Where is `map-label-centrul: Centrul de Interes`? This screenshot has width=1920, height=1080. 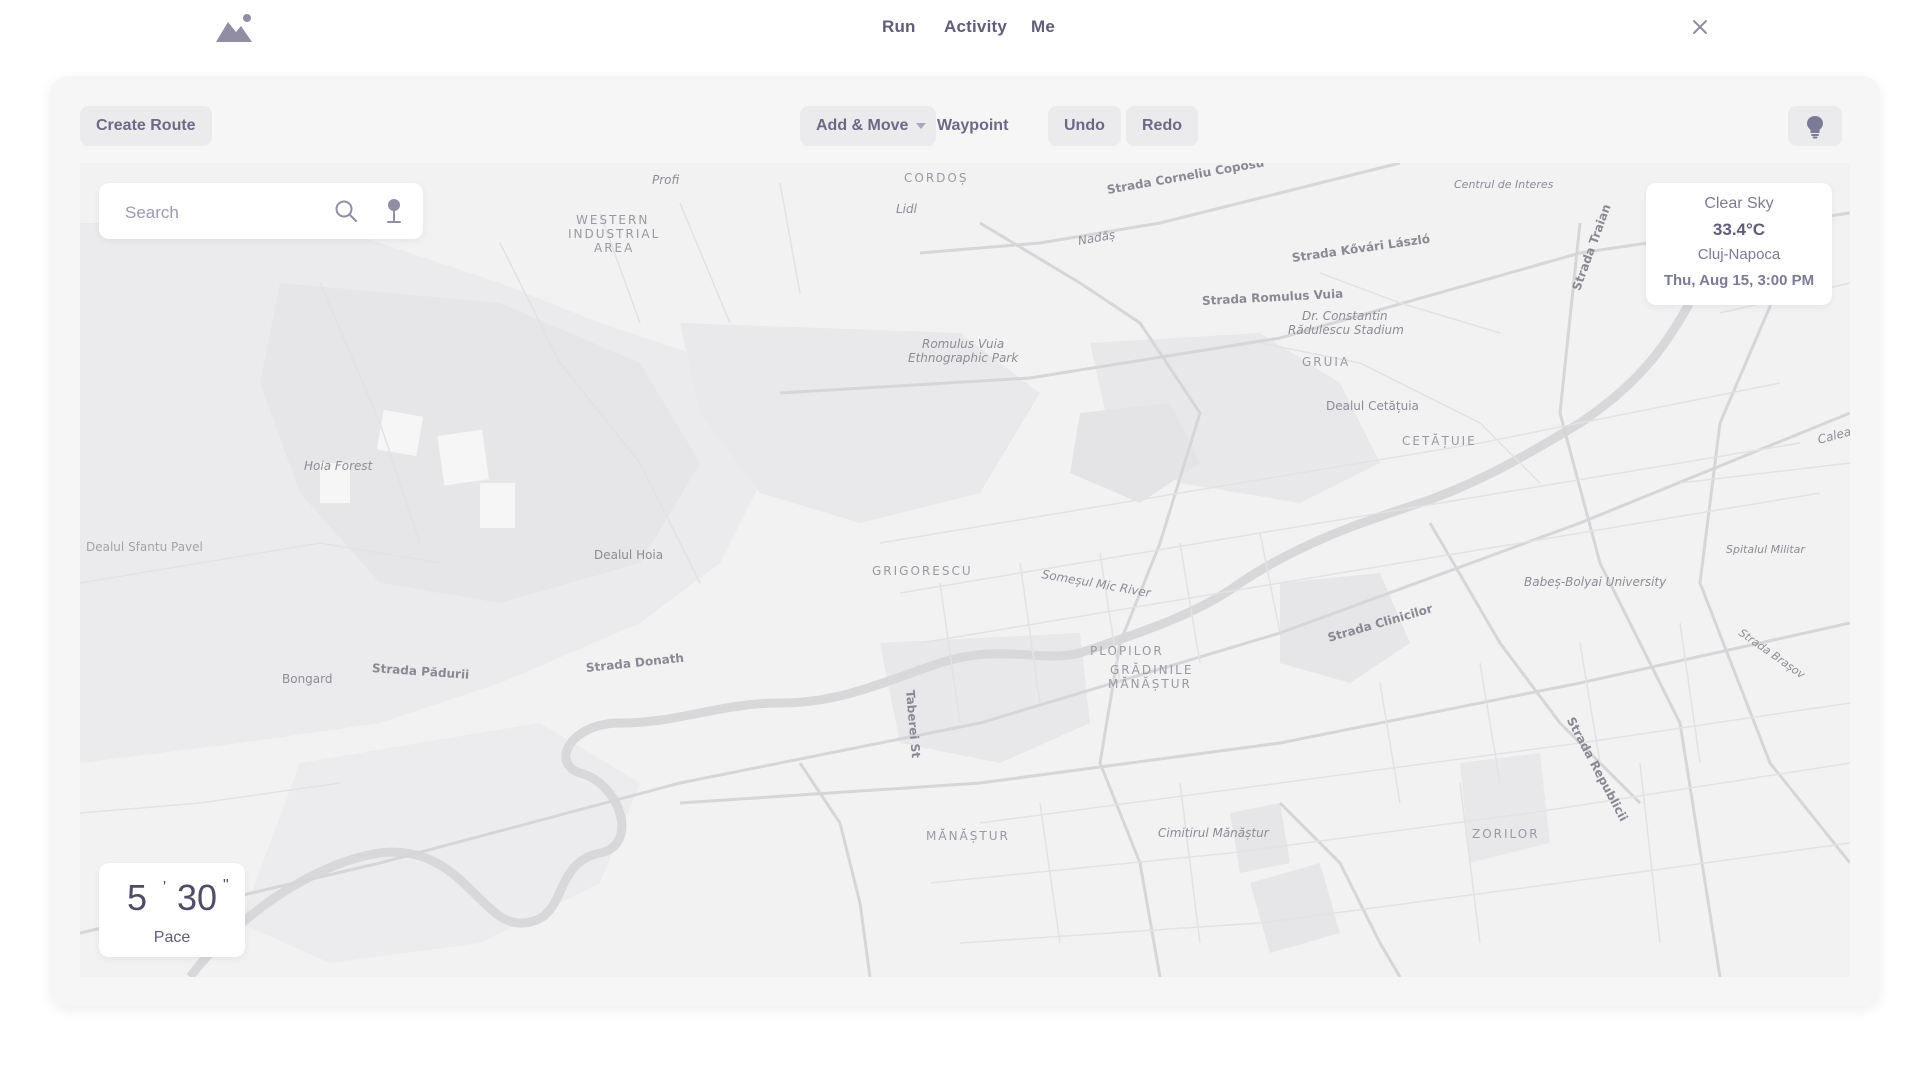
map-label-centrul: Centrul de Interes is located at coordinates (1504, 184).